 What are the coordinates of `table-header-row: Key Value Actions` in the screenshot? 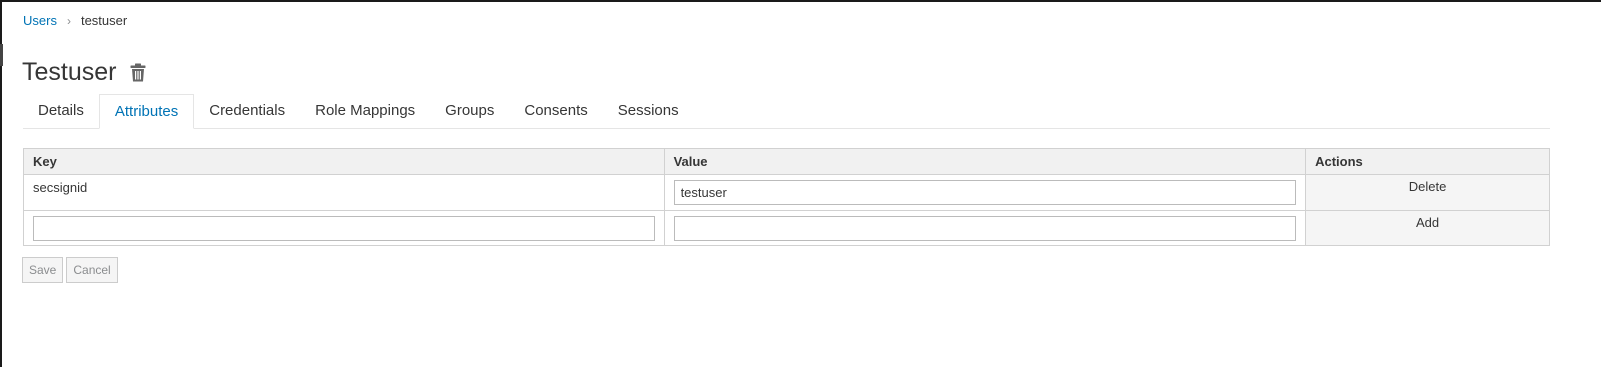 It's located at (786, 161).